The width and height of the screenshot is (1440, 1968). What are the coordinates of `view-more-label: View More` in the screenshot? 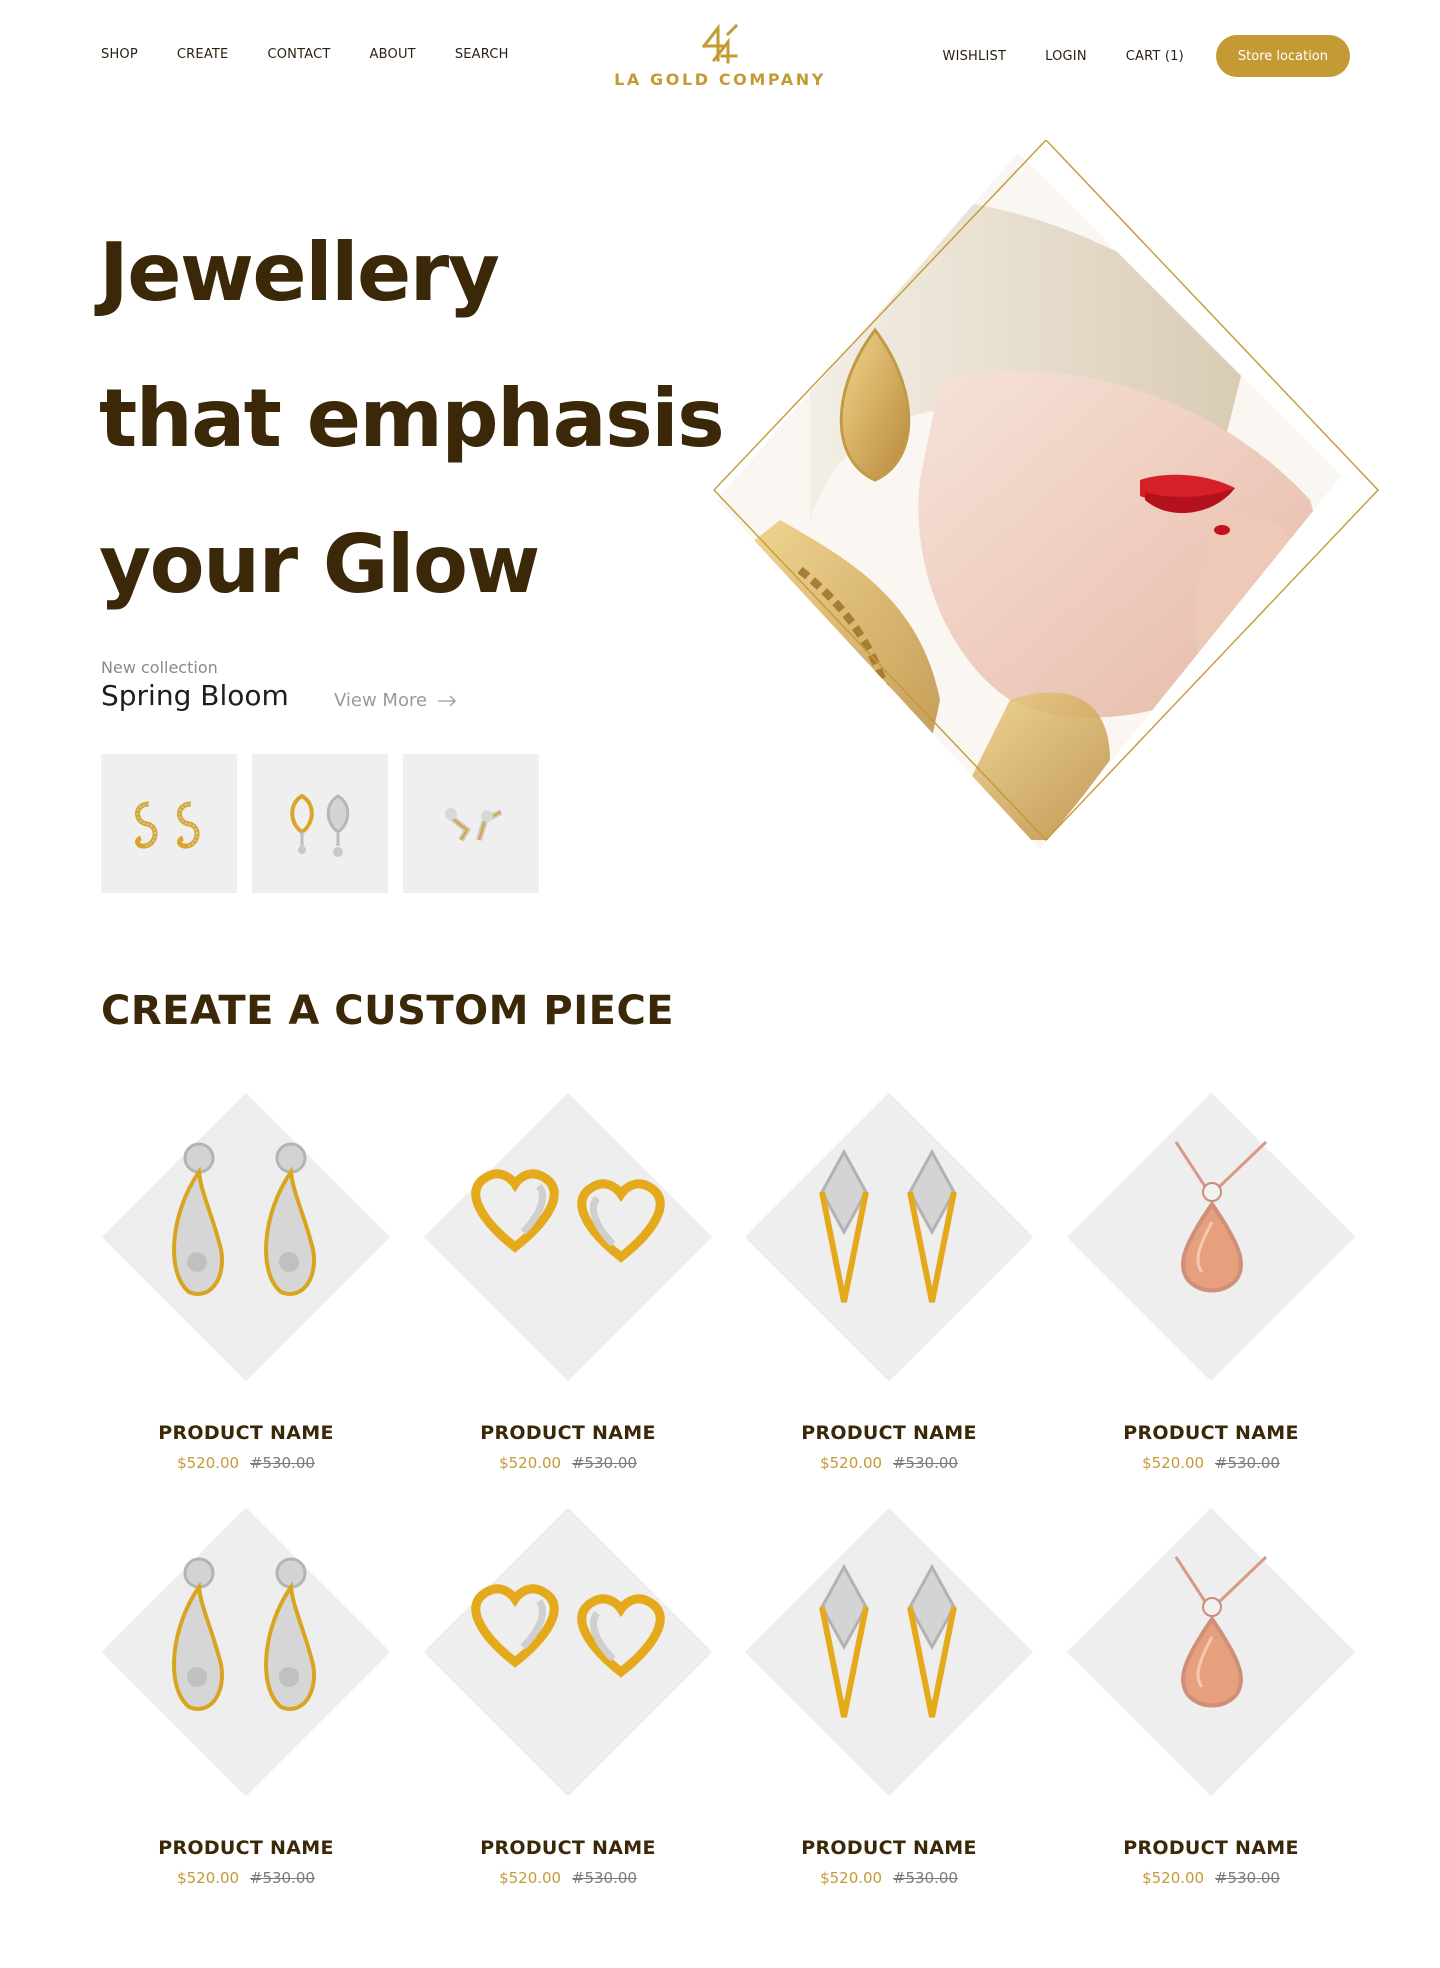 It's located at (381, 700).